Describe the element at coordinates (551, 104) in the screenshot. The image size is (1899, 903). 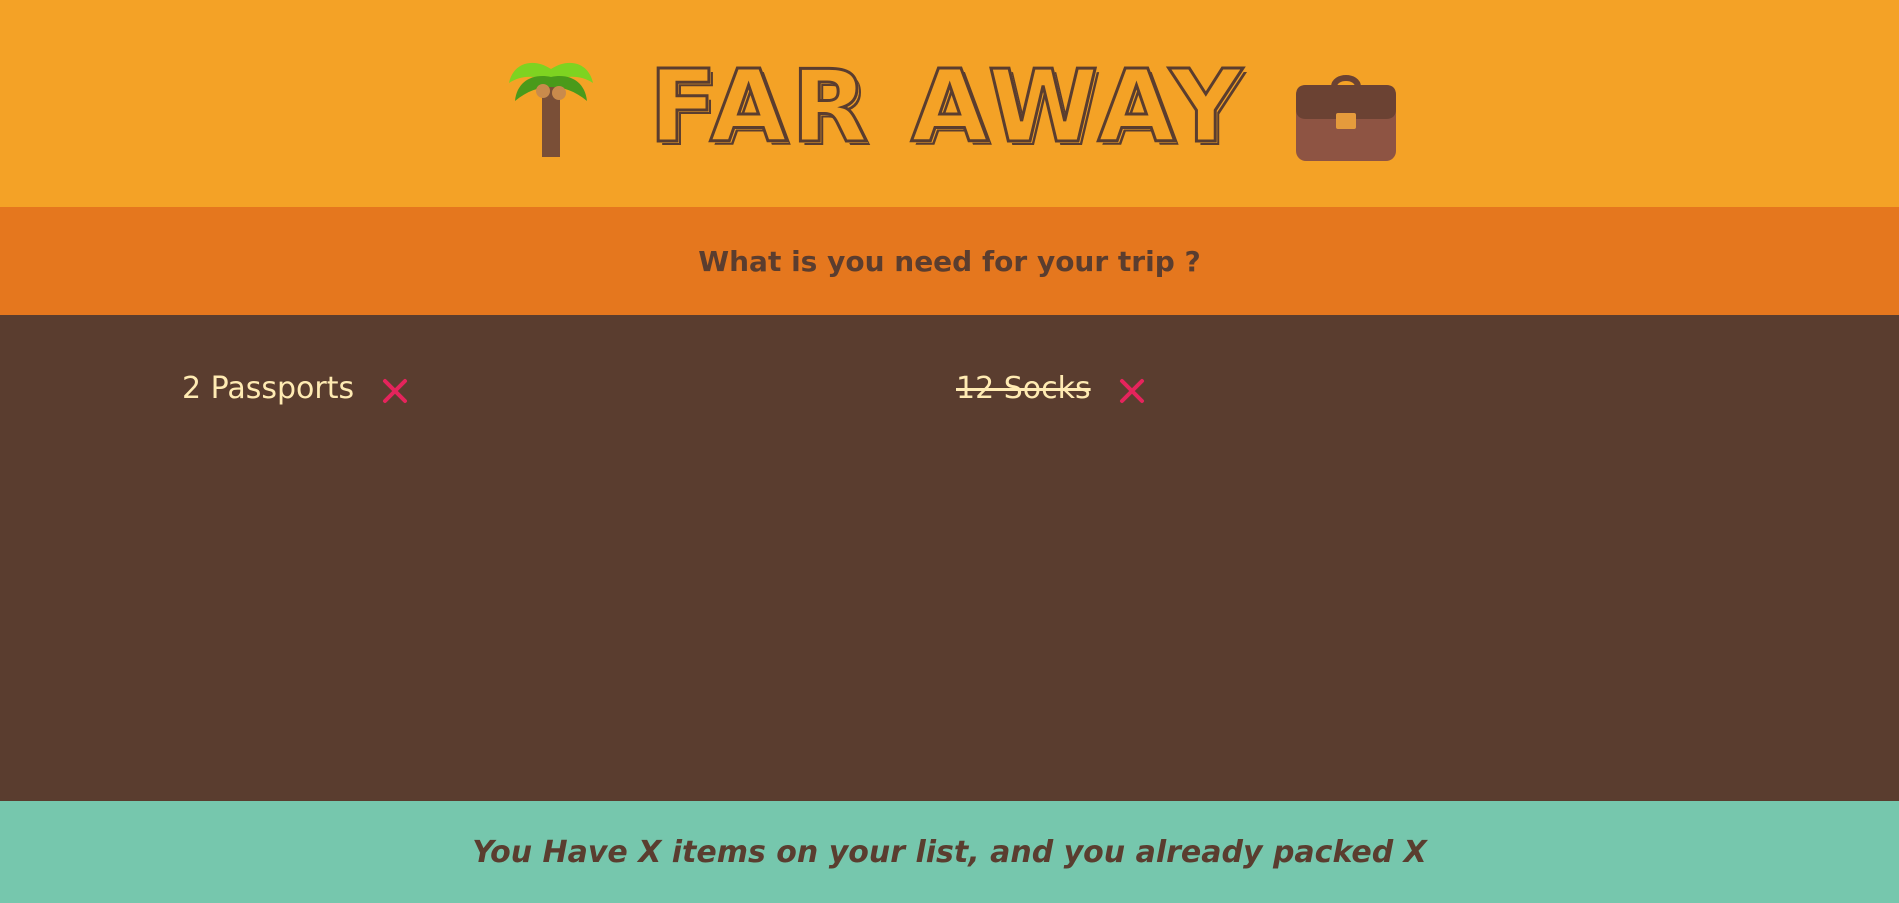
I see `palm-tree-icon` at that location.